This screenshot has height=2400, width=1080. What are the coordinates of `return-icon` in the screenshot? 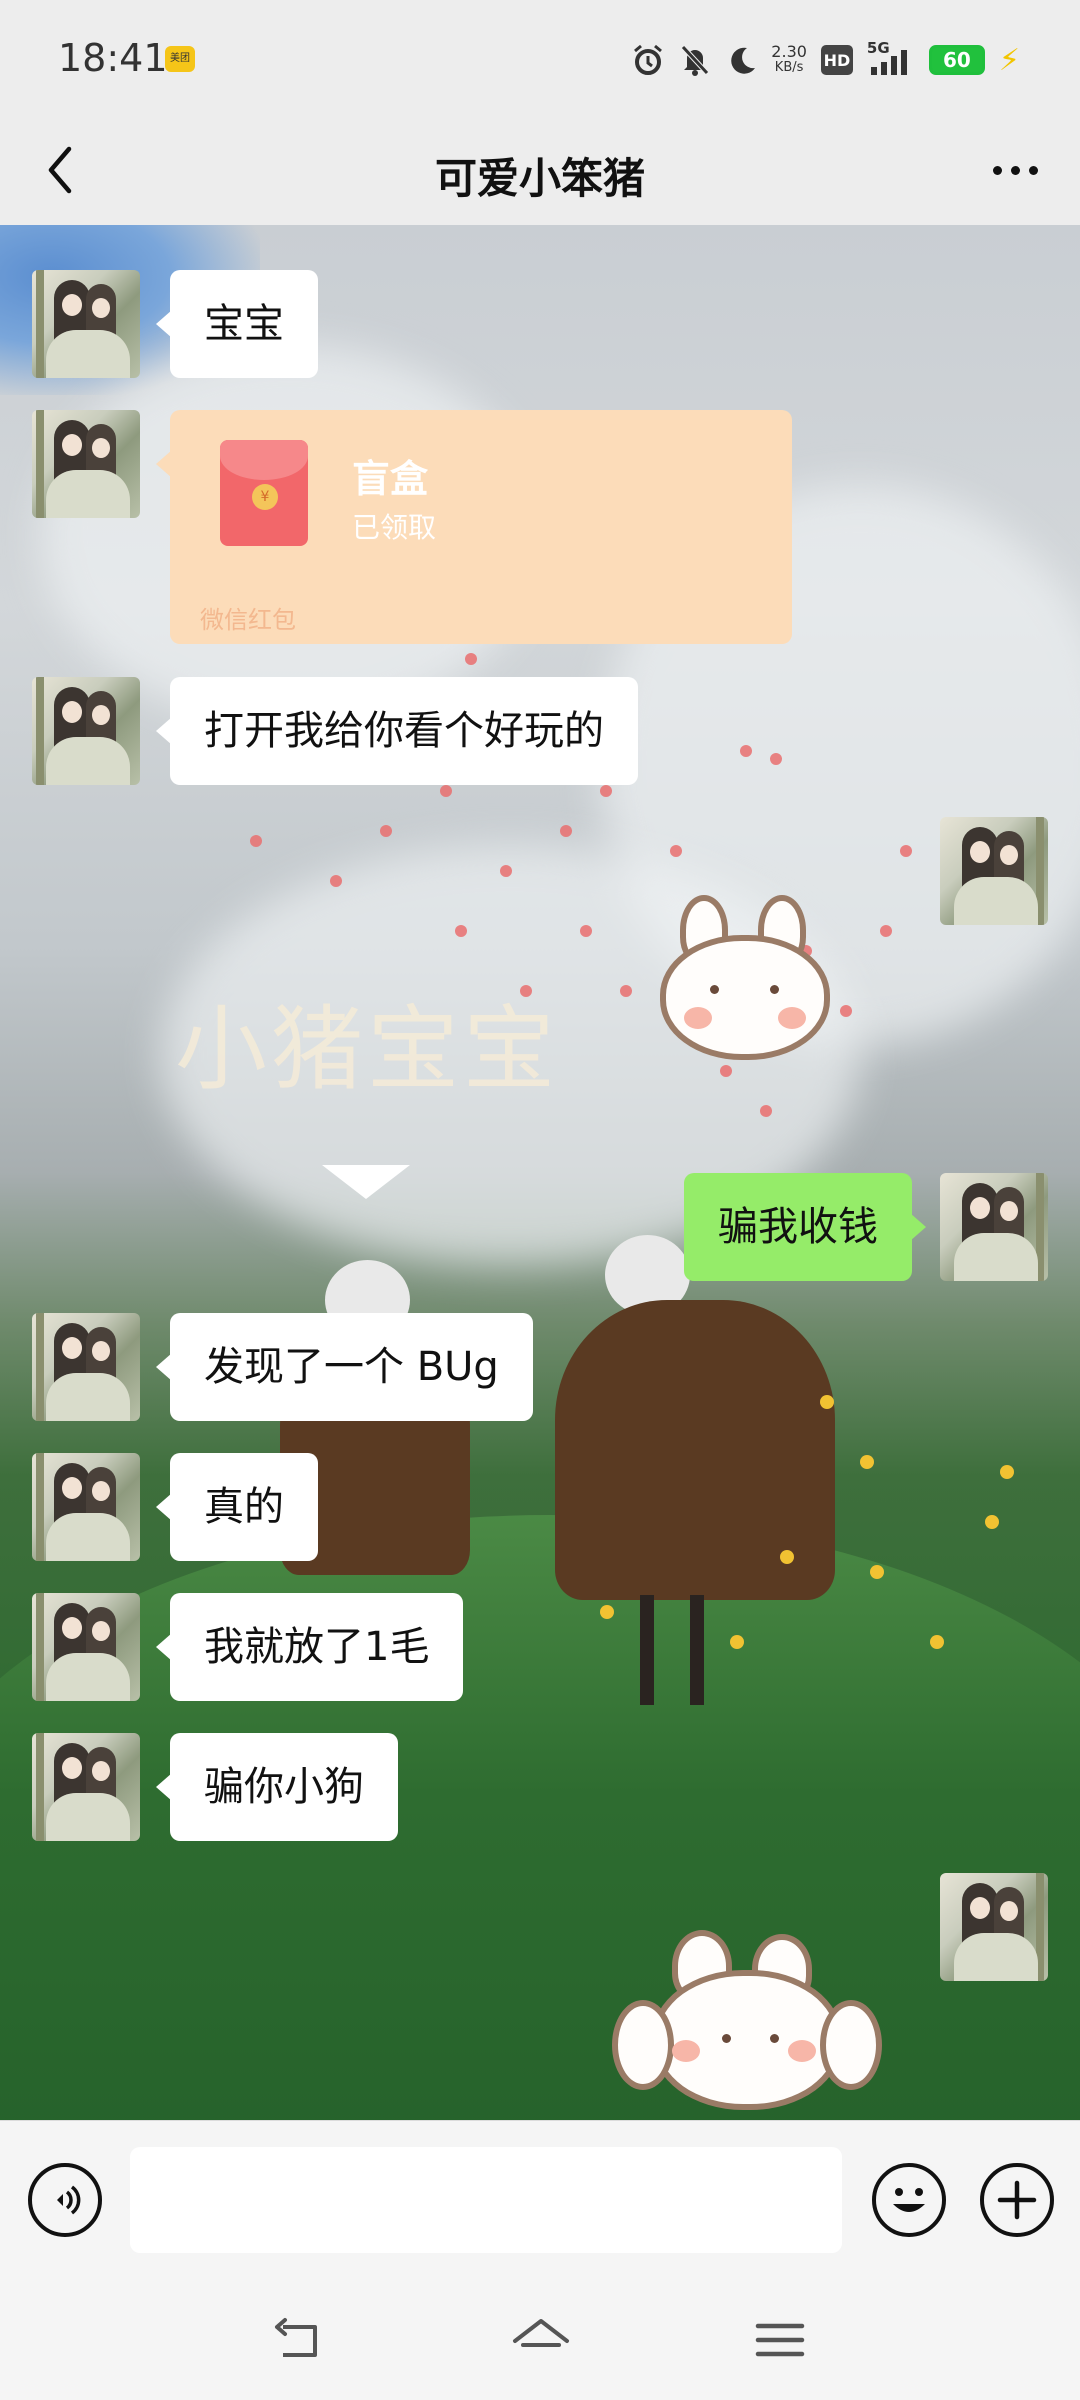 It's located at (296, 2337).